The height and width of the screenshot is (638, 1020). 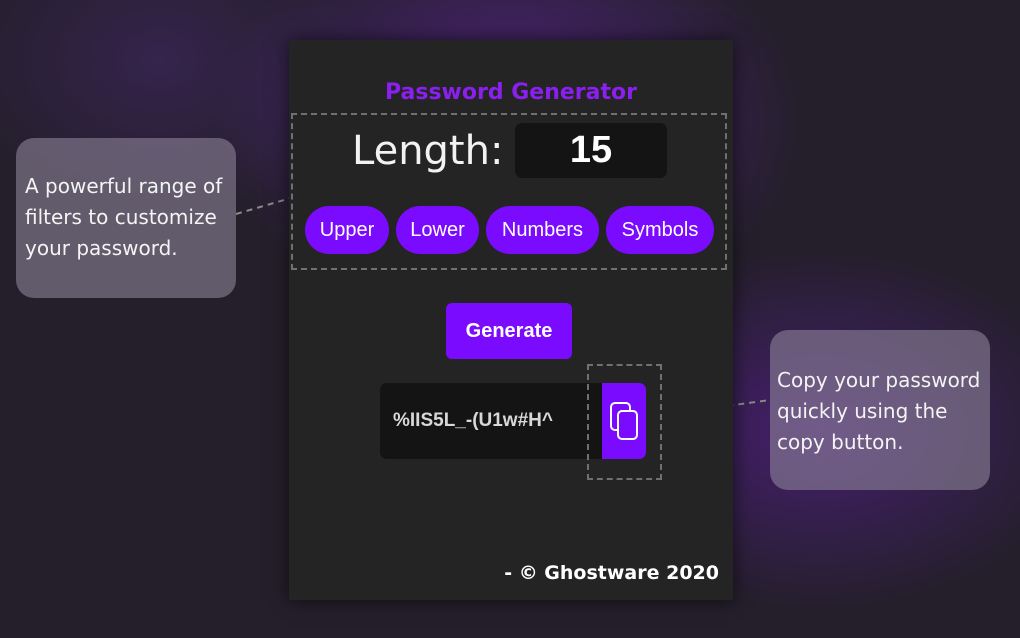 I want to click on filter-upper-button: Upper, so click(x=347, y=230).